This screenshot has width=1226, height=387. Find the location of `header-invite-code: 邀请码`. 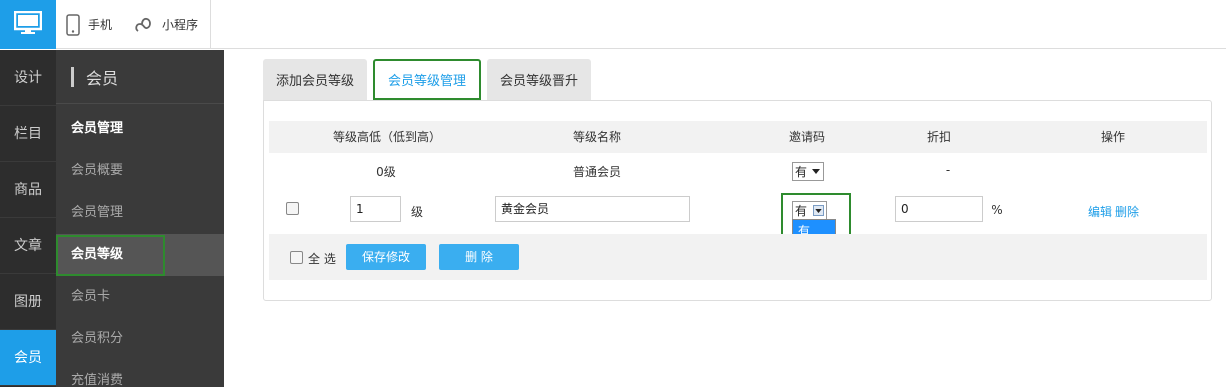

header-invite-code: 邀请码 is located at coordinates (806, 137).